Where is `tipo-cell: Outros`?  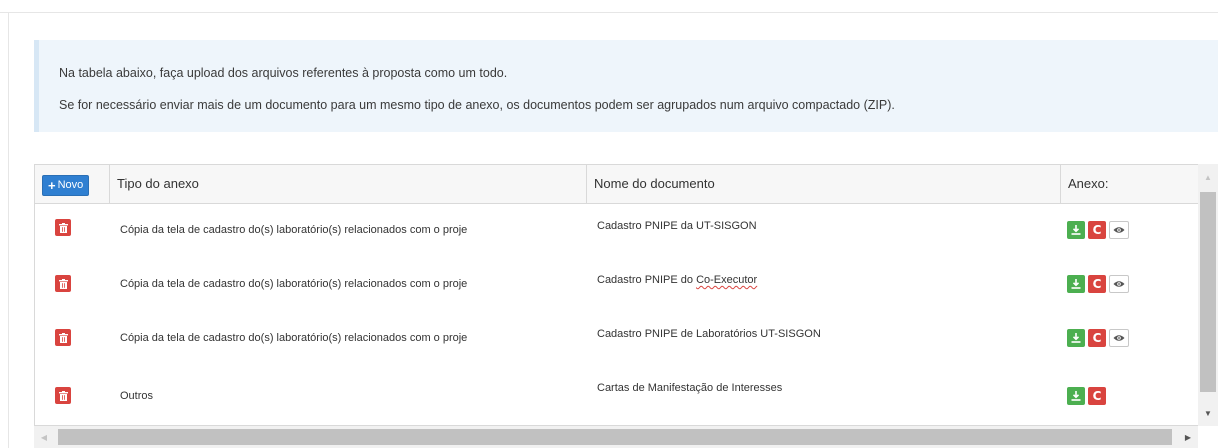
tipo-cell: Outros is located at coordinates (137, 396).